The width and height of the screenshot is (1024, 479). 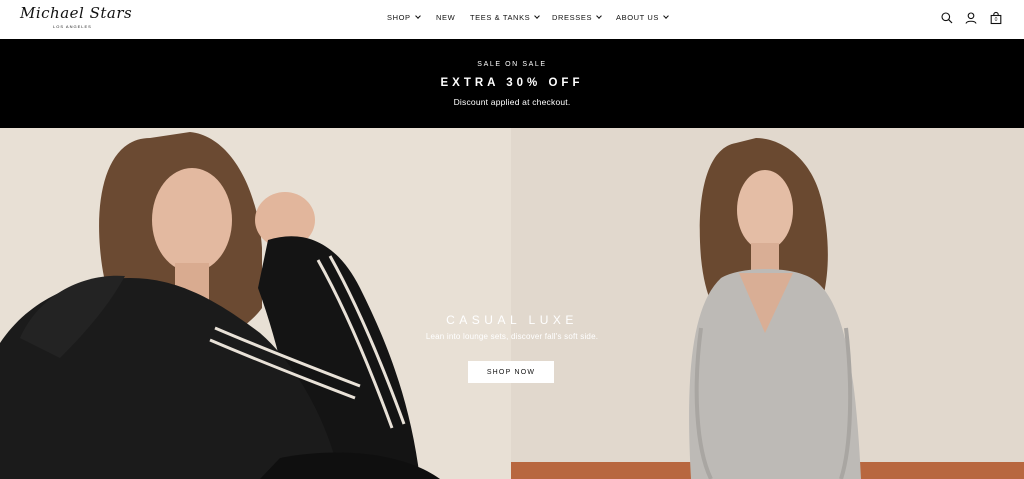 I want to click on nav-item-label: ABOUT US, so click(x=638, y=17).